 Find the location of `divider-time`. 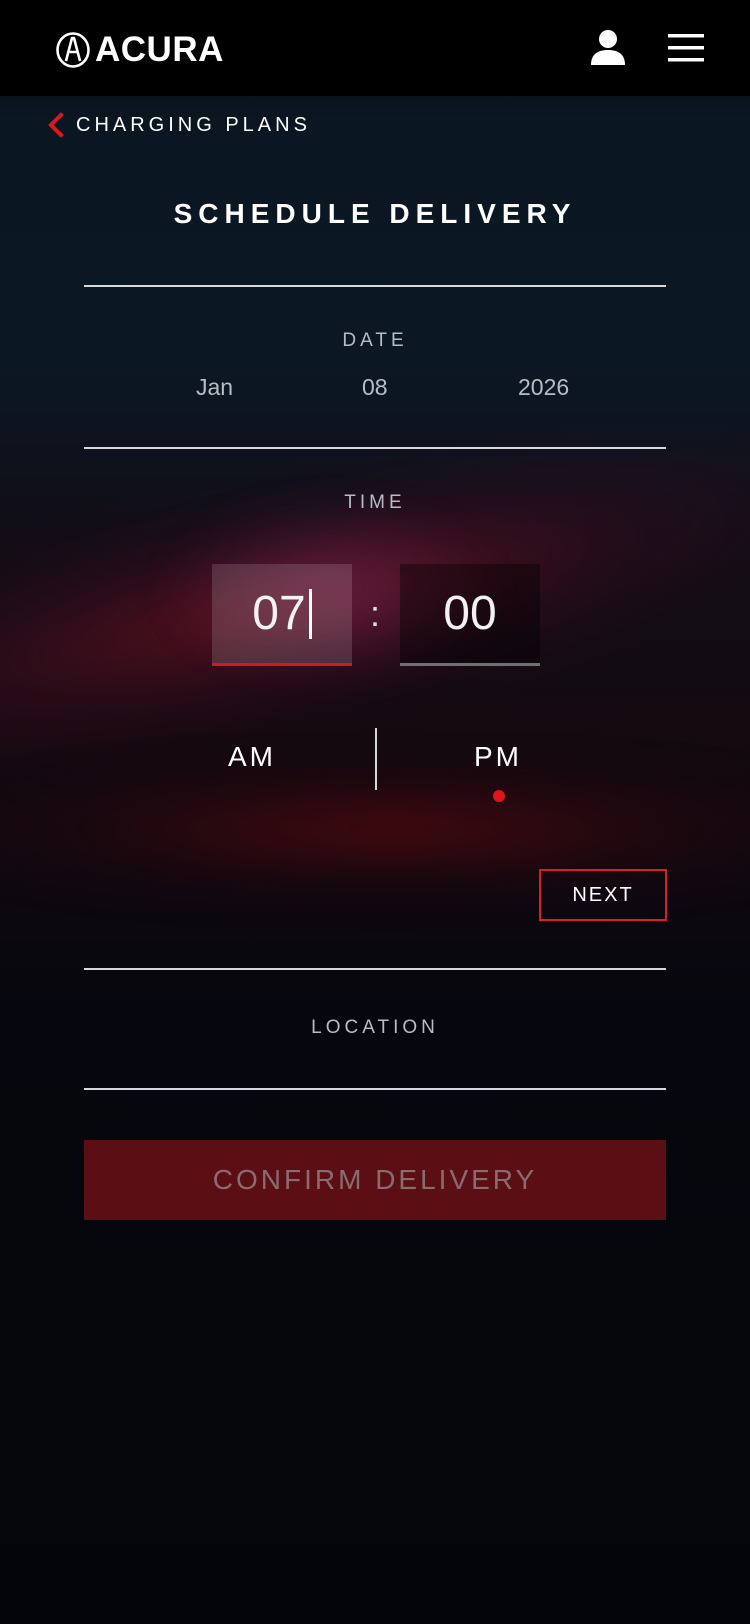

divider-time is located at coordinates (375, 969).